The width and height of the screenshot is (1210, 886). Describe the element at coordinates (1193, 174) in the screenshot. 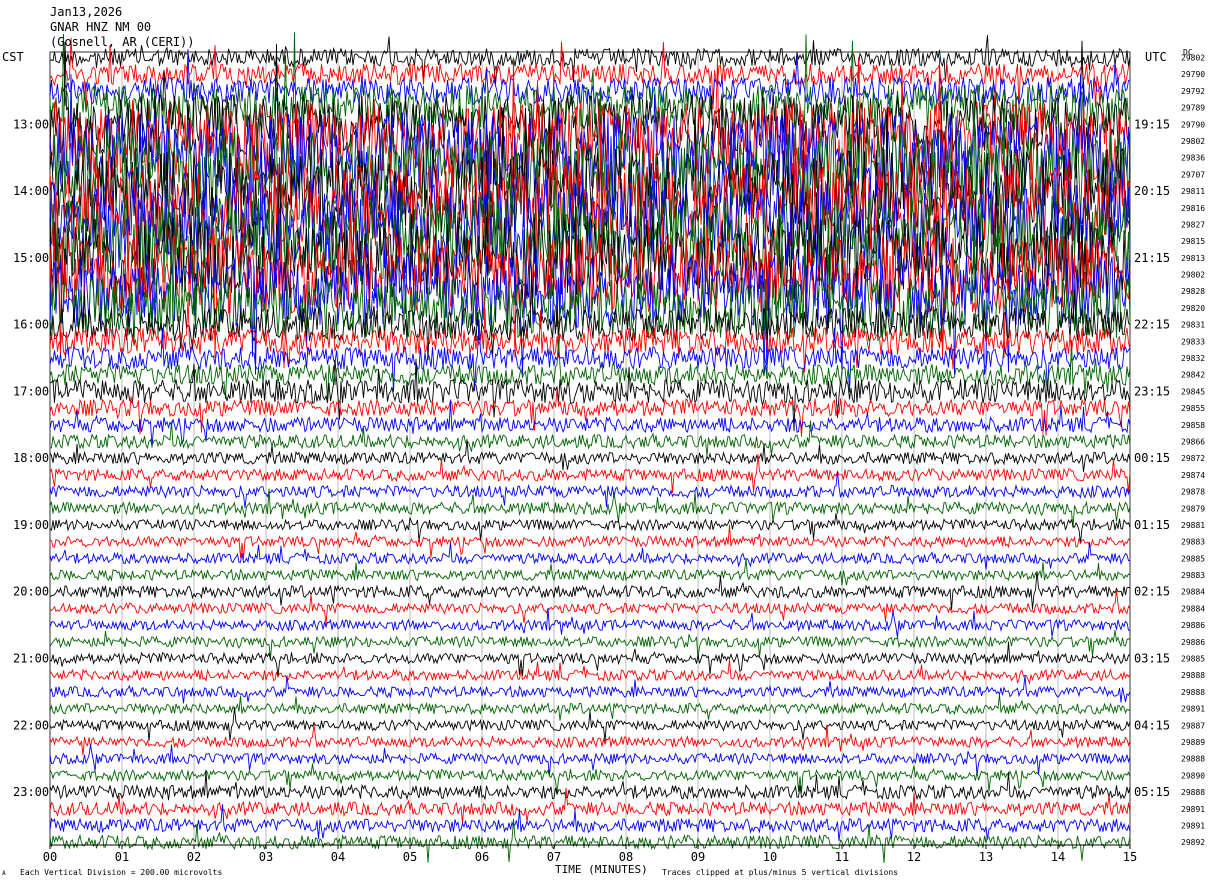

I see `dc-offset-label: 29707` at that location.